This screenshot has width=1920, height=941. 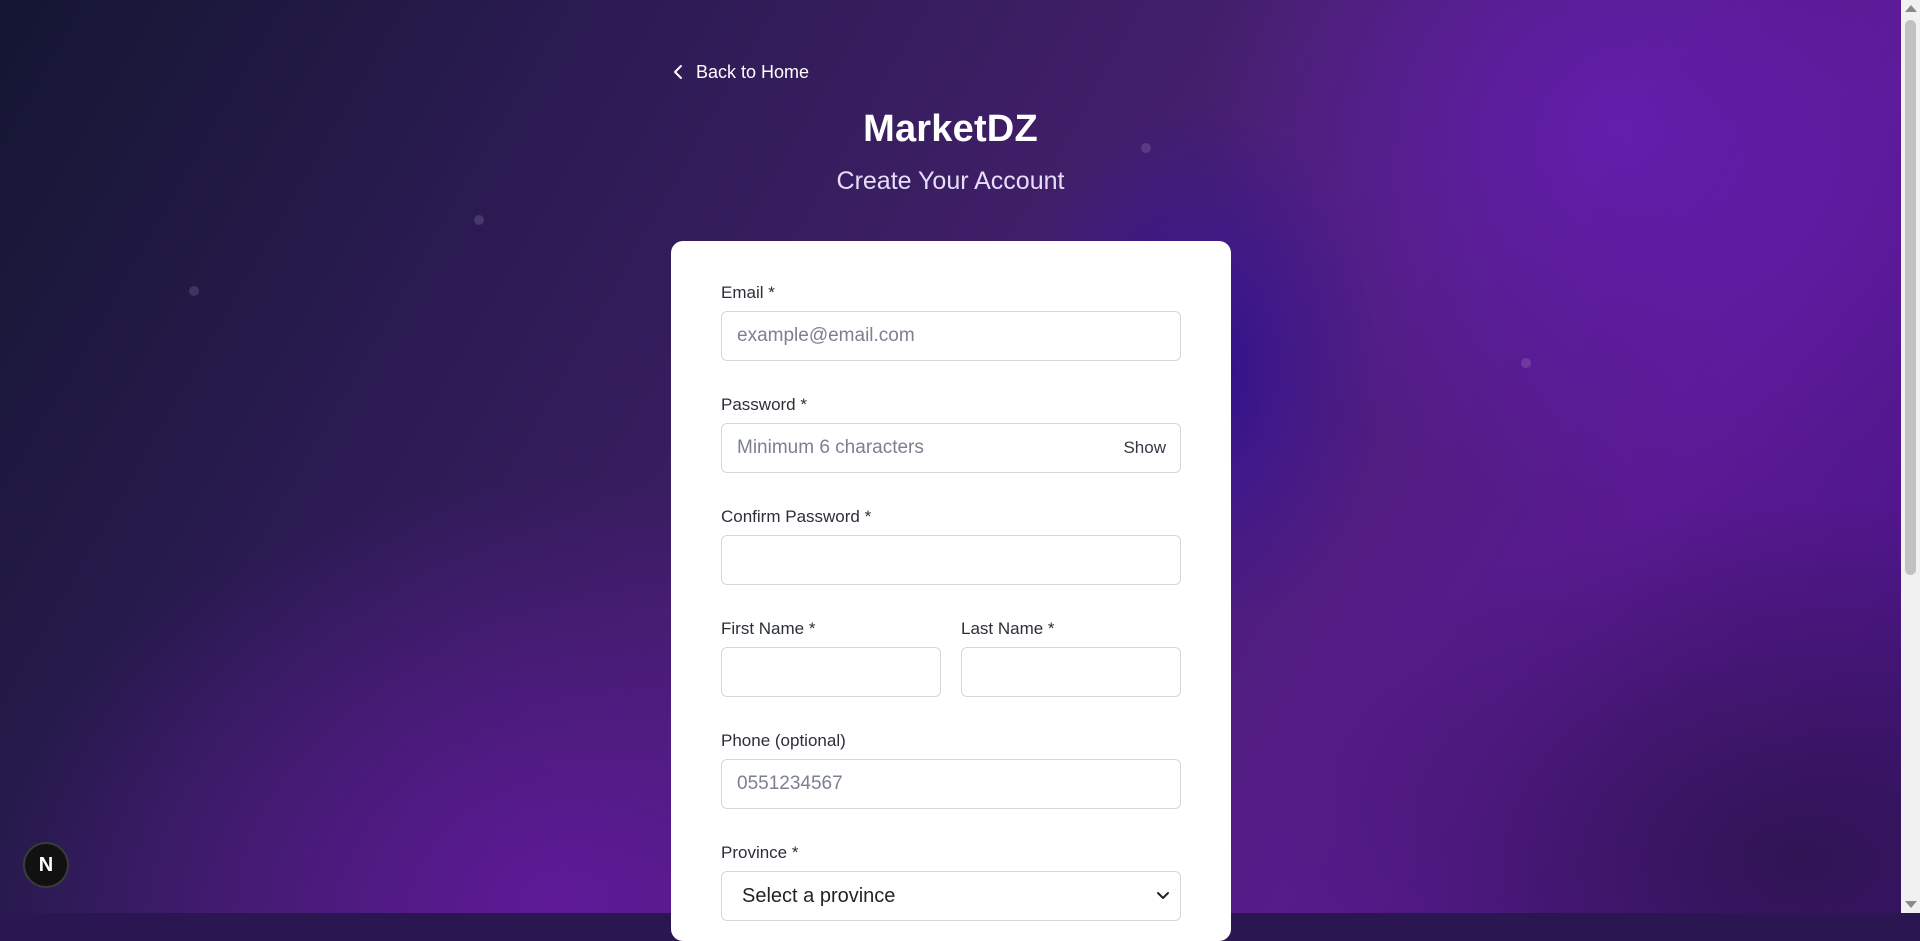 What do you see at coordinates (1911, 904) in the screenshot?
I see `scroll-down-arrow-icon` at bounding box center [1911, 904].